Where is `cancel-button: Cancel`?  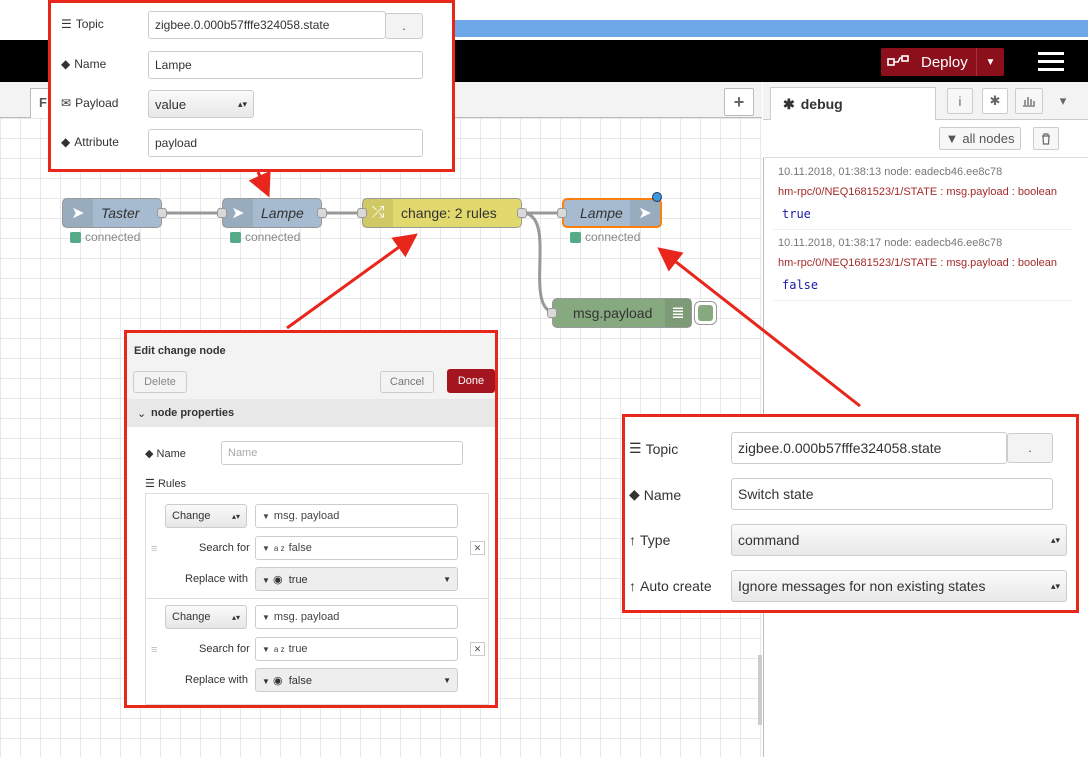 cancel-button: Cancel is located at coordinates (407, 382).